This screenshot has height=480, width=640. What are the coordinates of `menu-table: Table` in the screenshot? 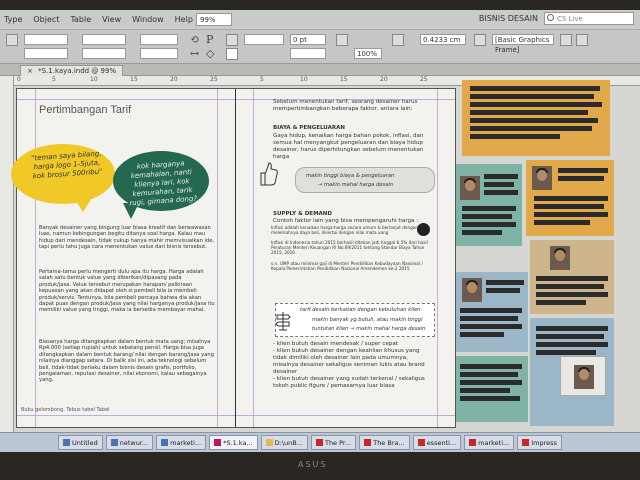 It's located at (80, 19).